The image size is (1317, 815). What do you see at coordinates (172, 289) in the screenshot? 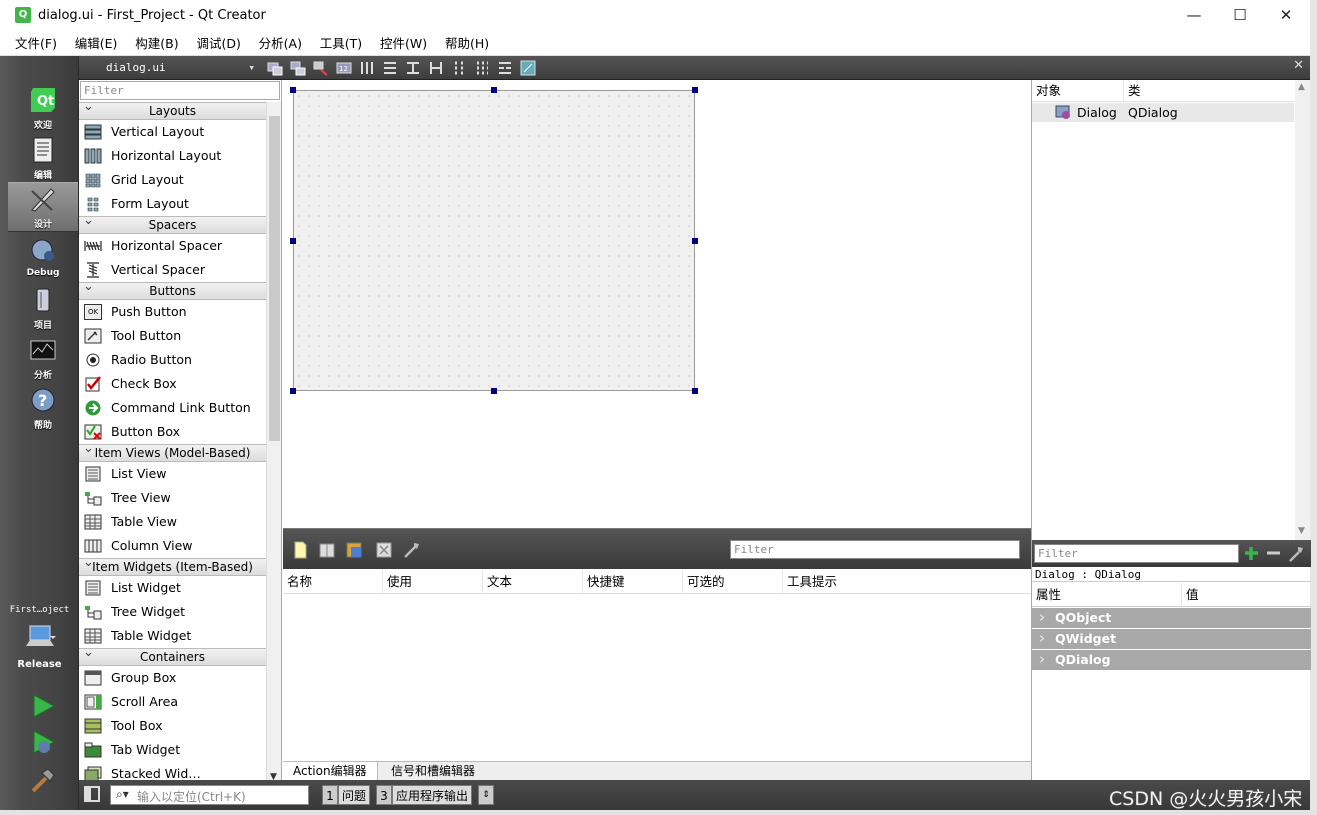
I see `category-buttons: Buttons` at bounding box center [172, 289].